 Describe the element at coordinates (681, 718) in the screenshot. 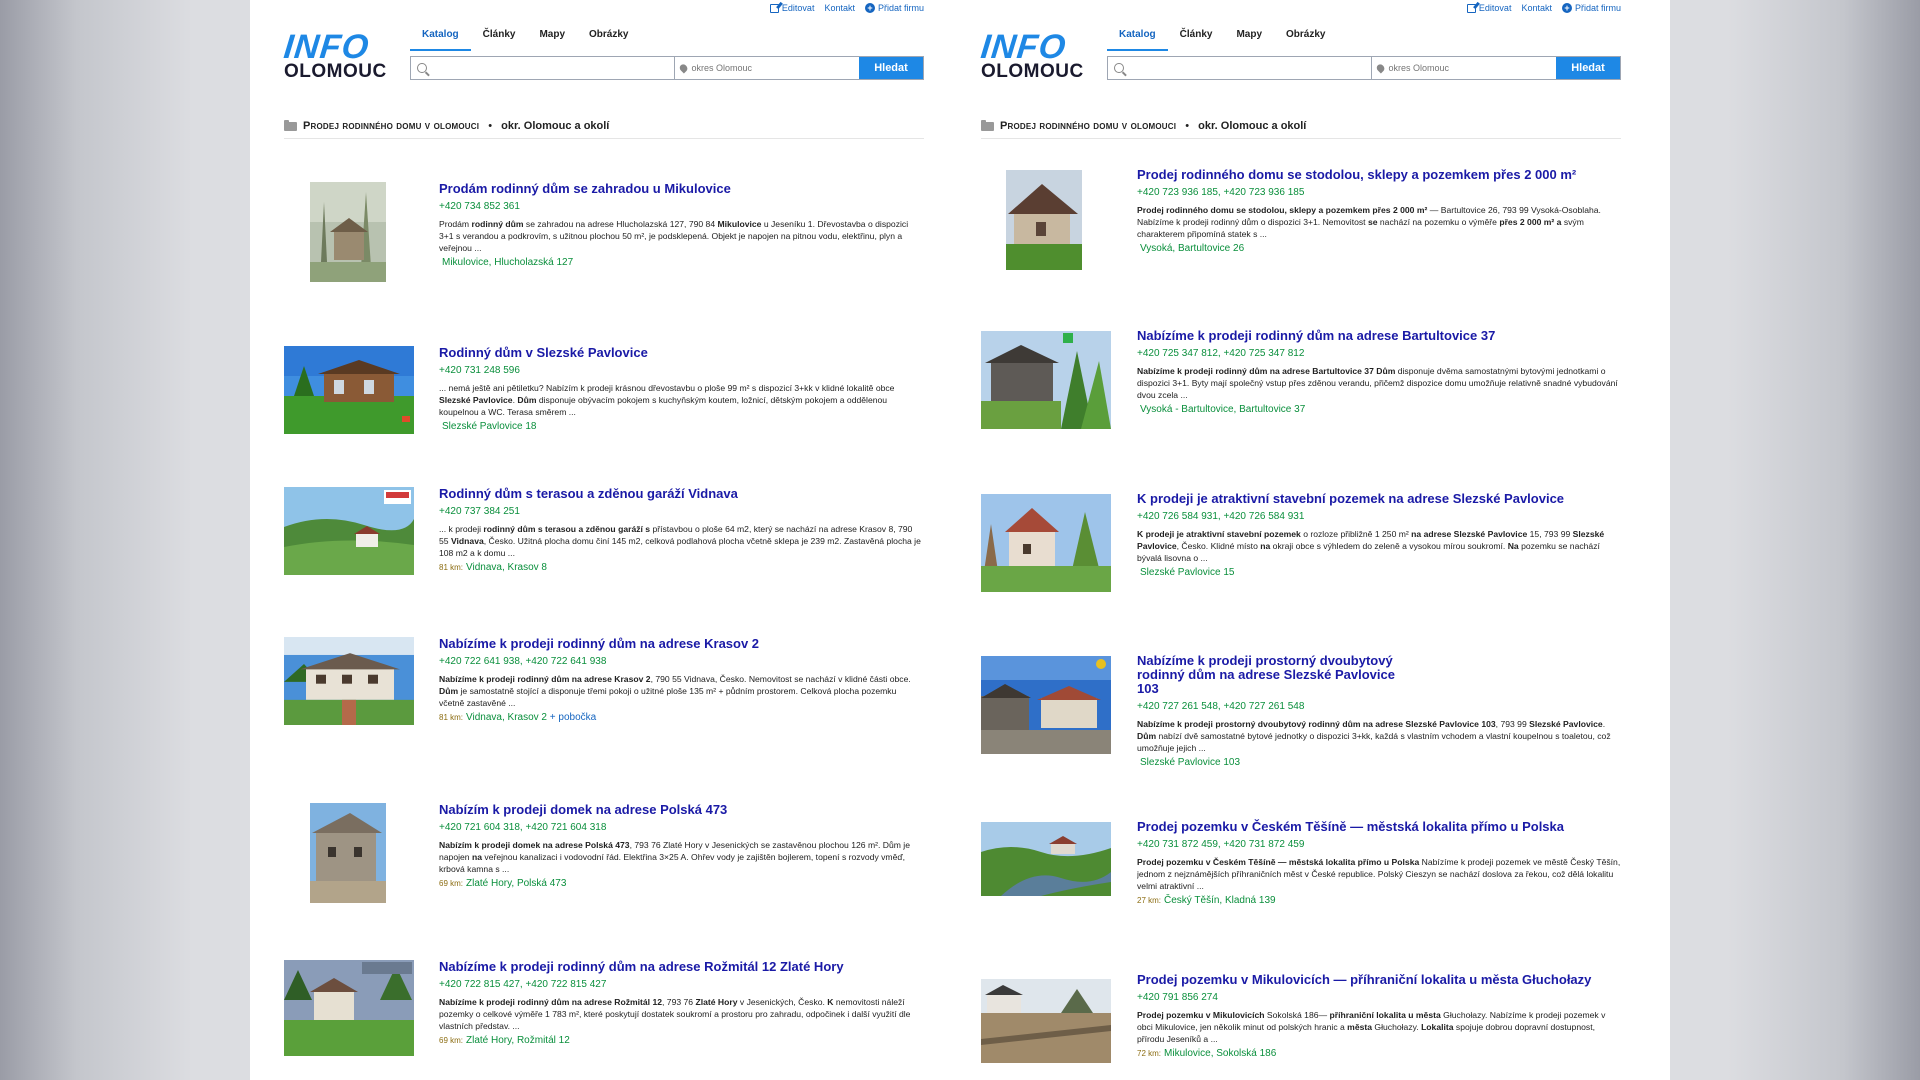

I see `listing-address-line: 81 km: Vidnava, Krasov 2 + pobočka` at that location.